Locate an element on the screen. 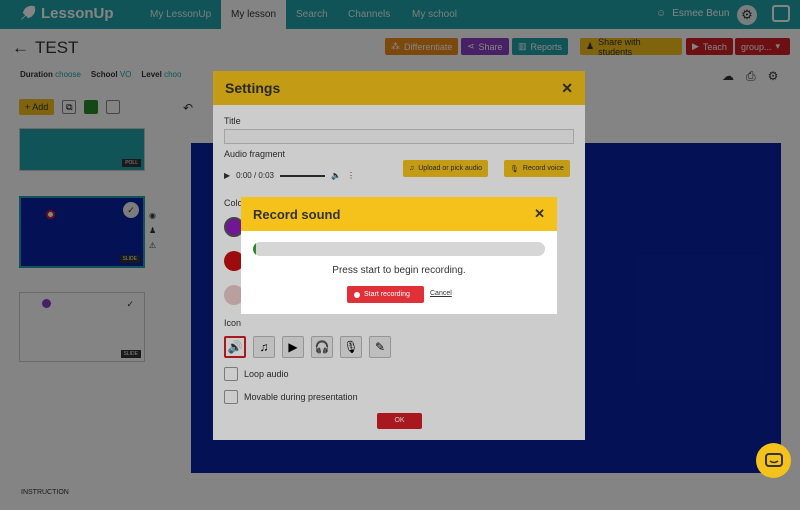 The height and width of the screenshot is (510, 800). record-dialog-header: Record sound ✕ is located at coordinates (399, 214).